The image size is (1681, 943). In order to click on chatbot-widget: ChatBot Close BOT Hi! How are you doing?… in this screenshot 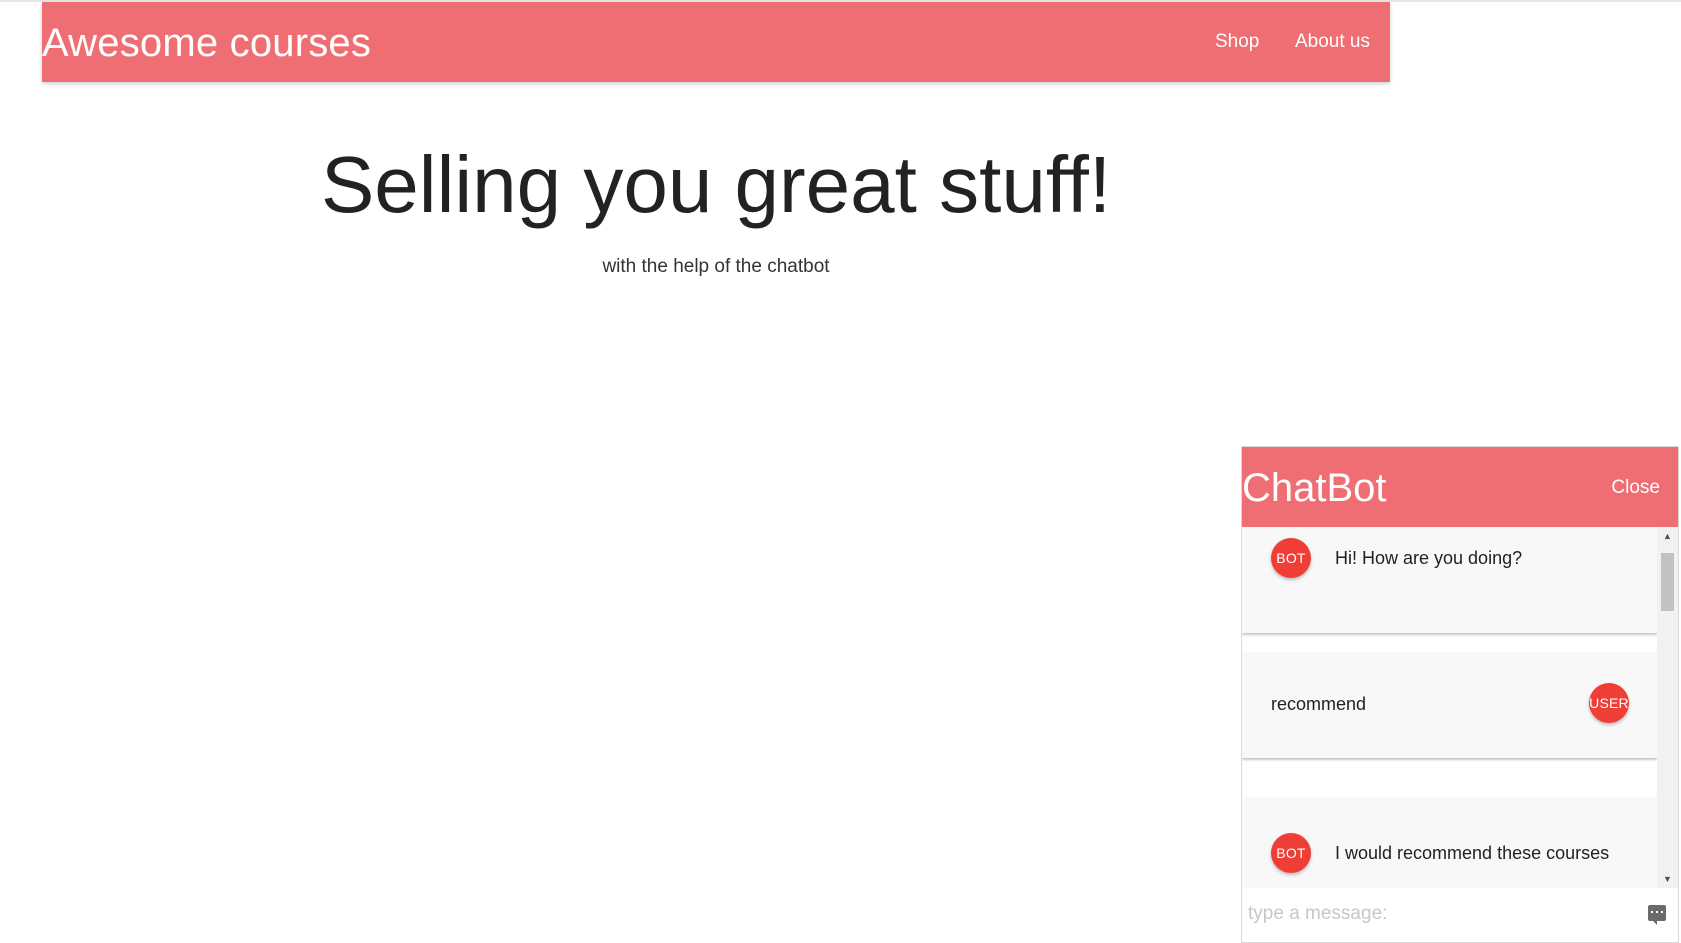, I will do `click(1460, 694)`.